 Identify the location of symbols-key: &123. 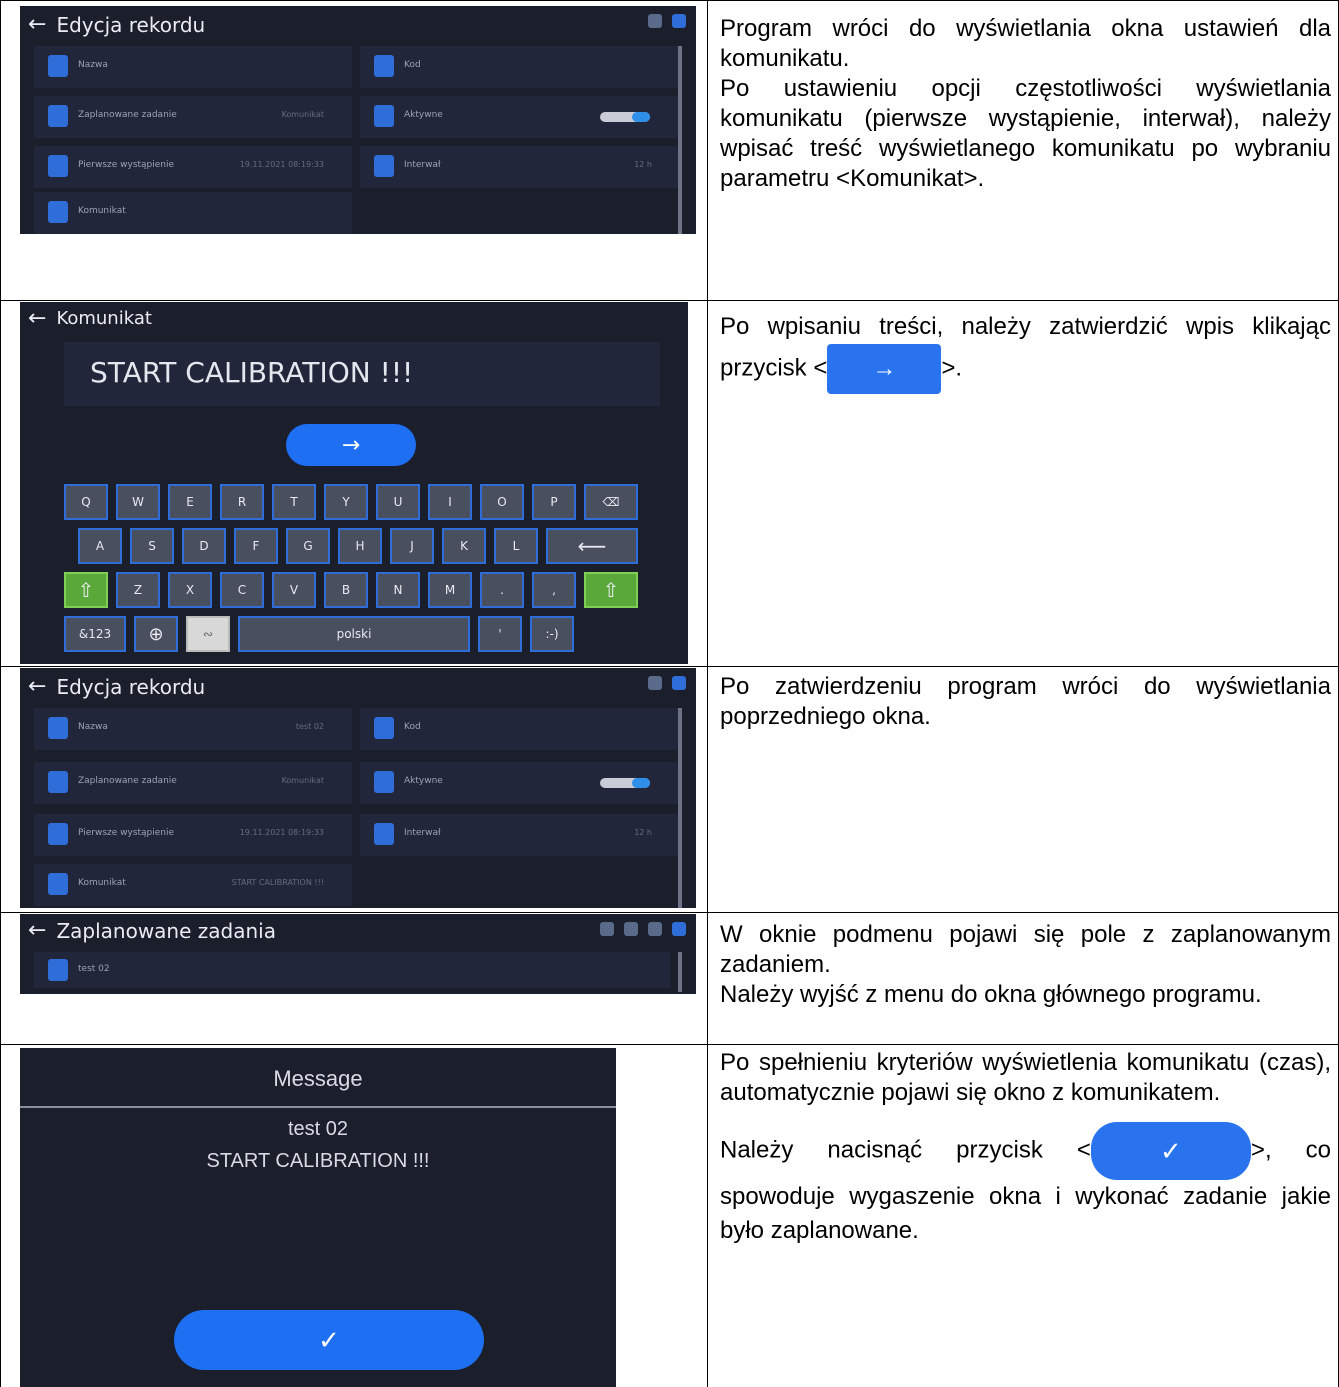
(95, 634).